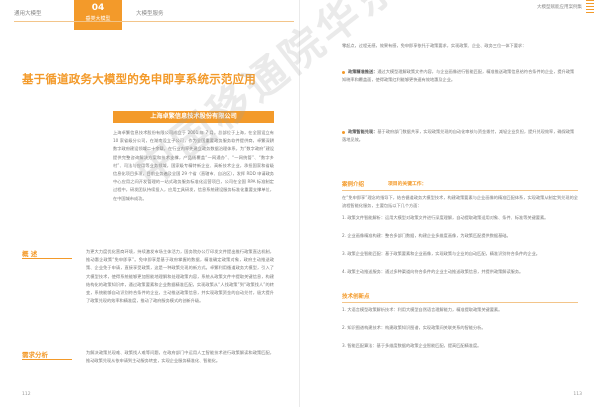 The width and height of the screenshot is (600, 407). What do you see at coordinates (559, 7) in the screenshot?
I see `running-header: 大模型赋能应用案例集` at bounding box center [559, 7].